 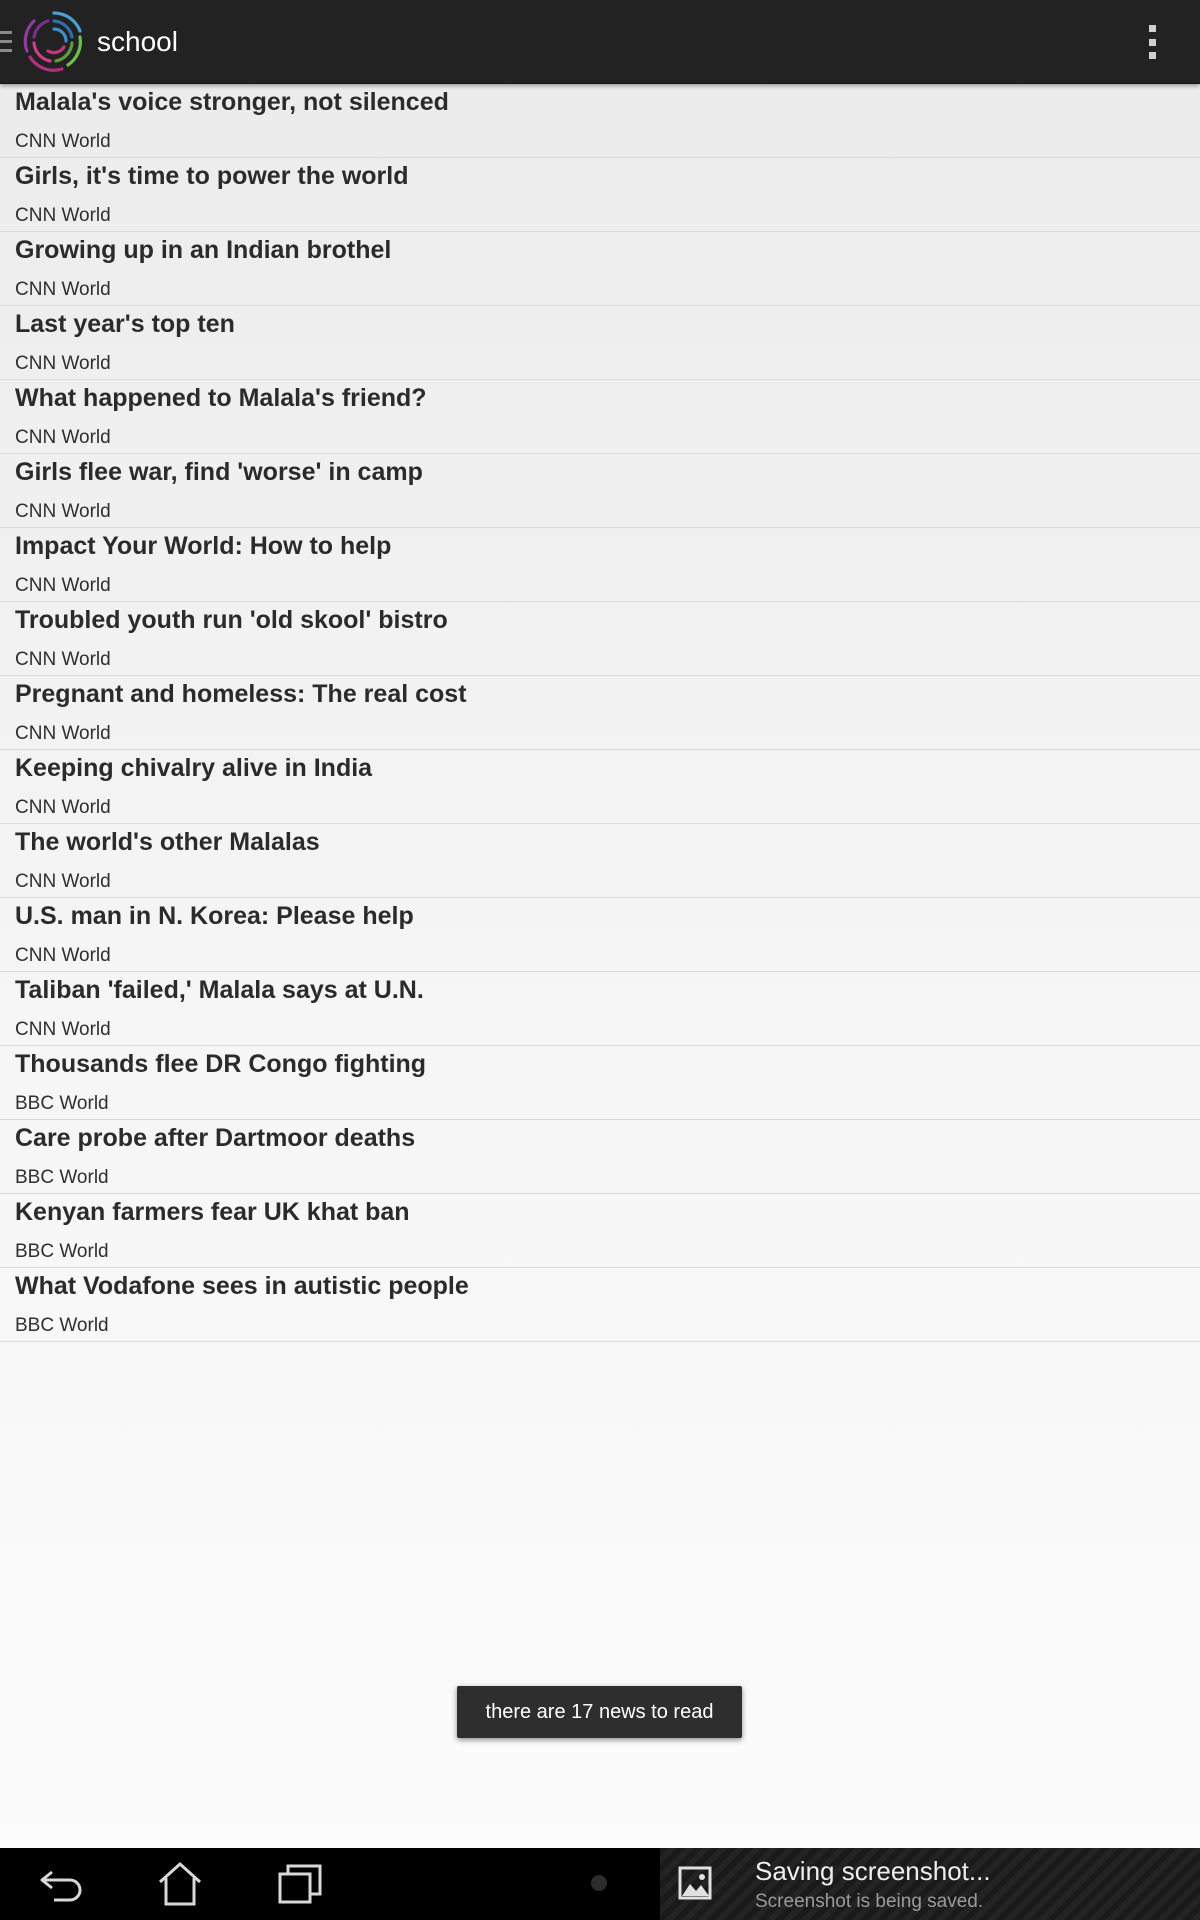 What do you see at coordinates (300, 1884) in the screenshot?
I see `recent-apps-icon` at bounding box center [300, 1884].